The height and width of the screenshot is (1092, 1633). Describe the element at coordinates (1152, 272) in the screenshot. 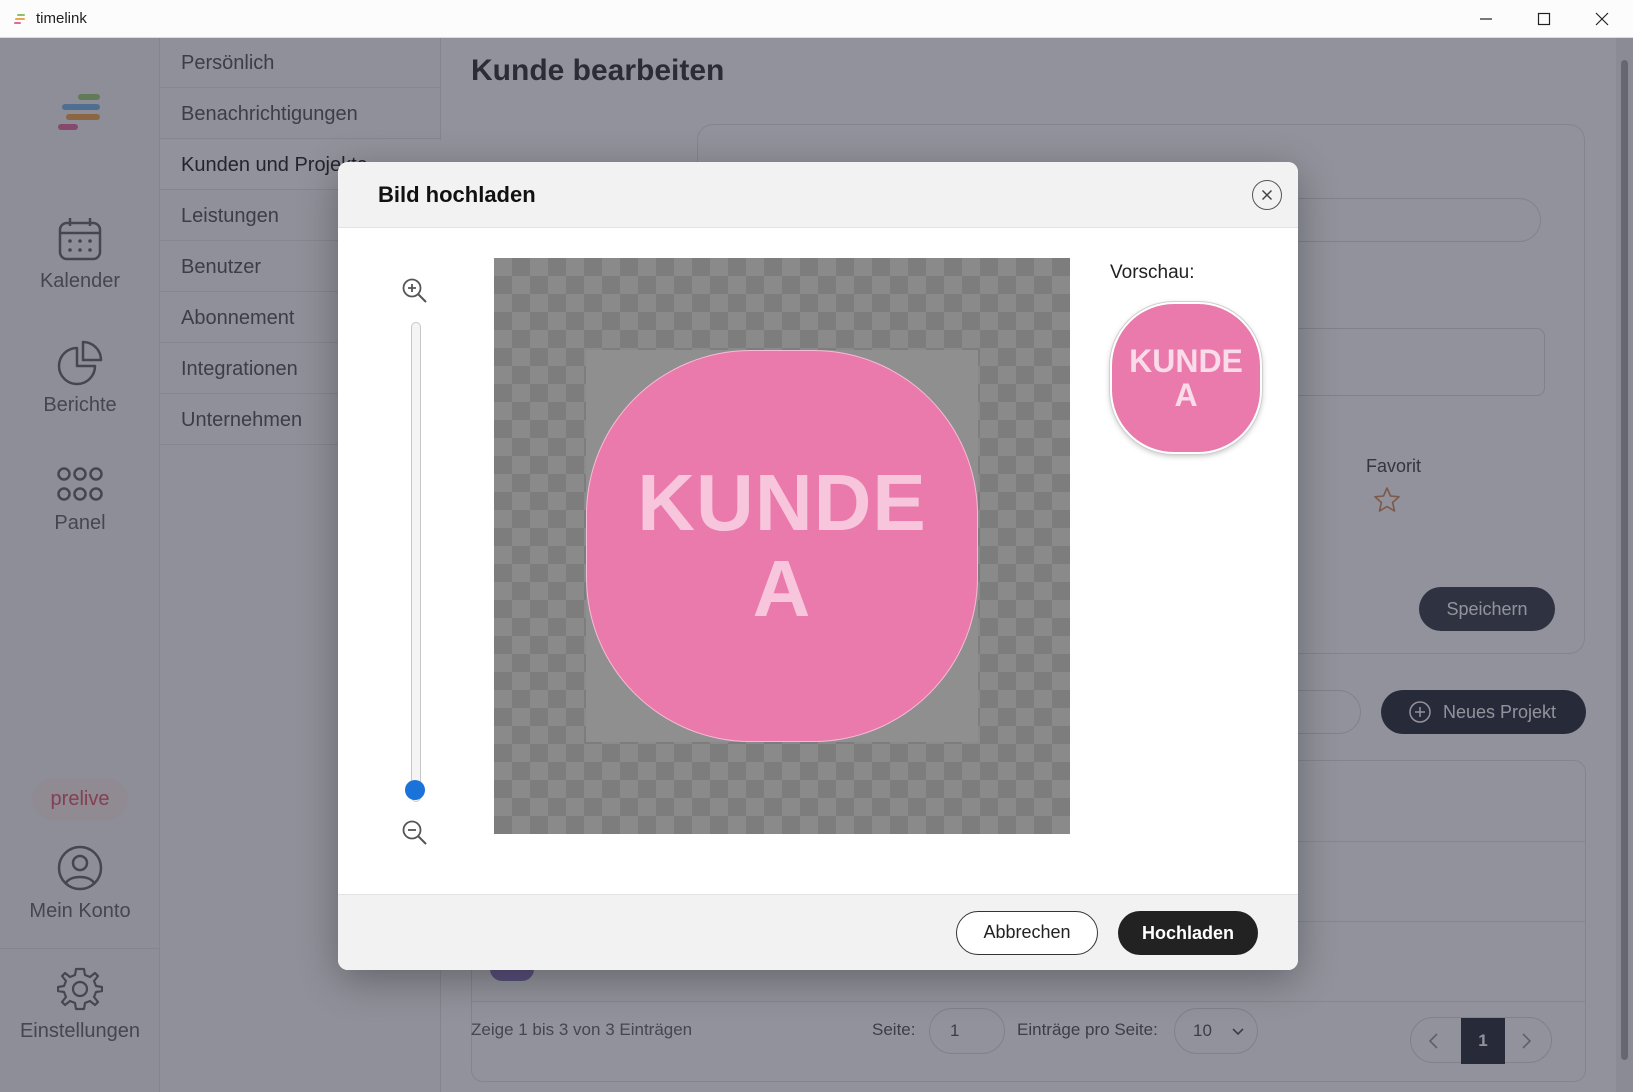

I see `preview-label: Vorschau:` at that location.